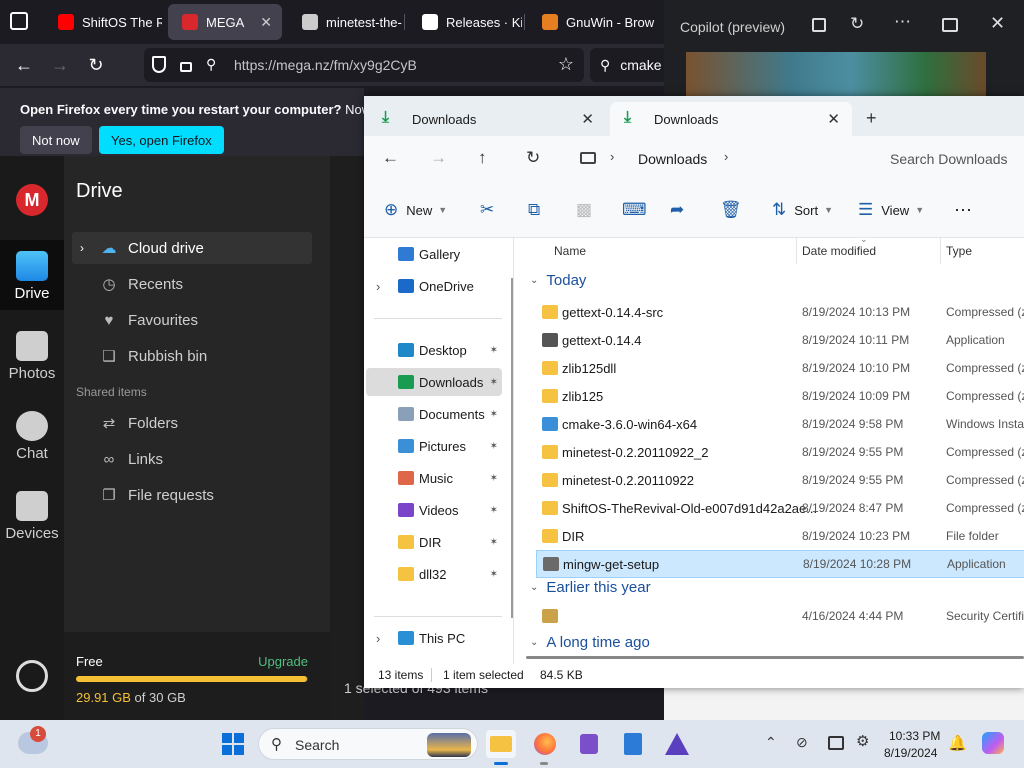  Describe the element at coordinates (434, 478) in the screenshot. I see `nav-item-music: Music ✶` at that location.